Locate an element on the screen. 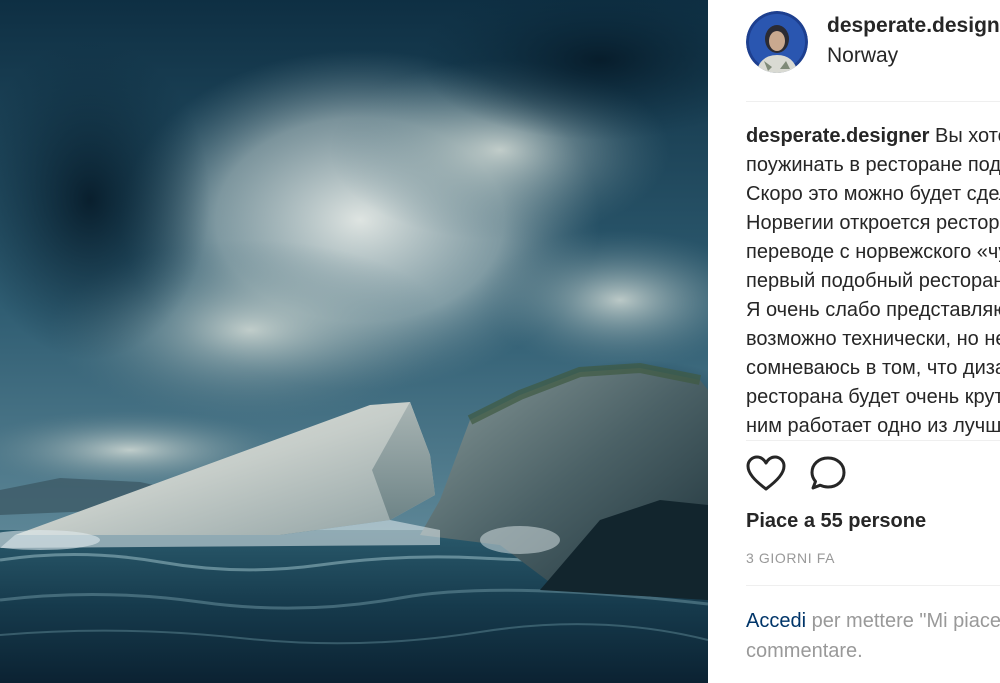 The height and width of the screenshot is (683, 1000). post-header: desperate.designer Norway is located at coordinates (854, 50).